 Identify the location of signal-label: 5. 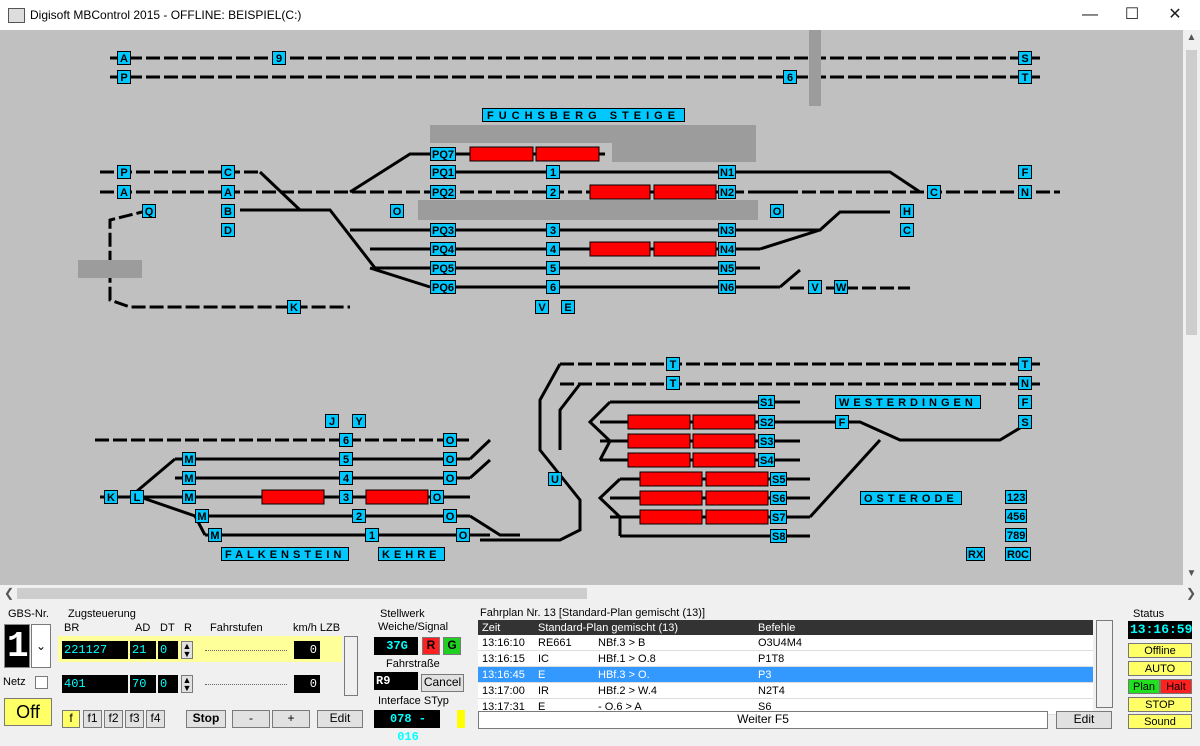
(553, 268).